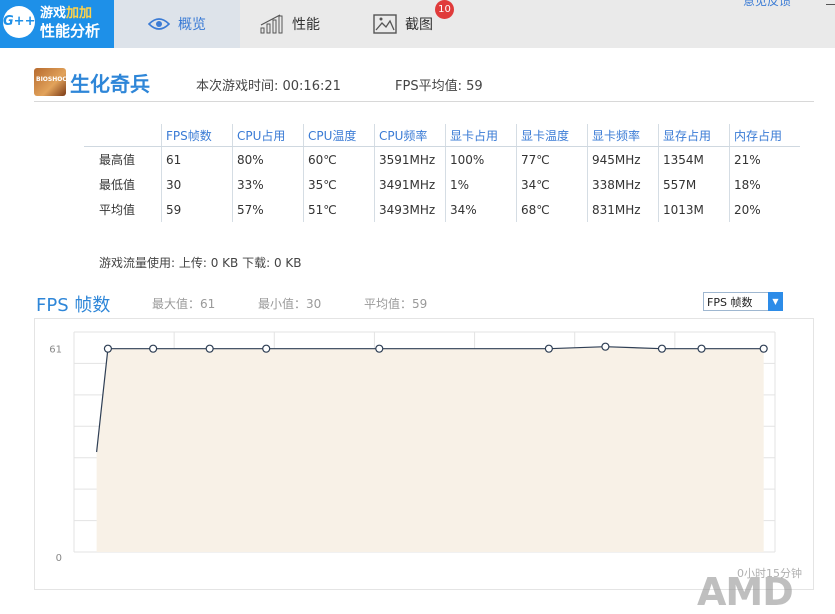 Image resolution: width=835 pixels, height=614 pixels. Describe the element at coordinates (59, 558) in the screenshot. I see `y-tick-label: 0` at that location.